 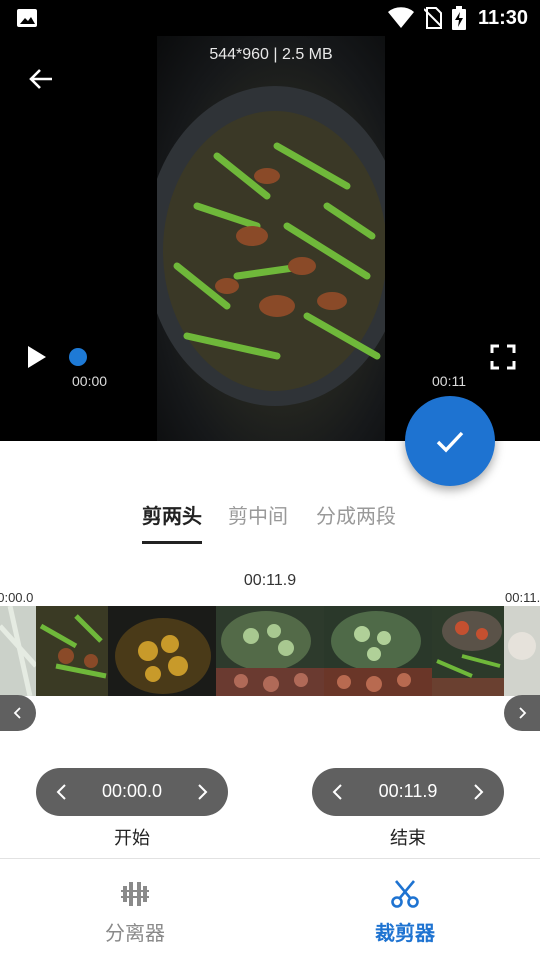 What do you see at coordinates (458, 18) in the screenshot?
I see `battery-charging-icon` at bounding box center [458, 18].